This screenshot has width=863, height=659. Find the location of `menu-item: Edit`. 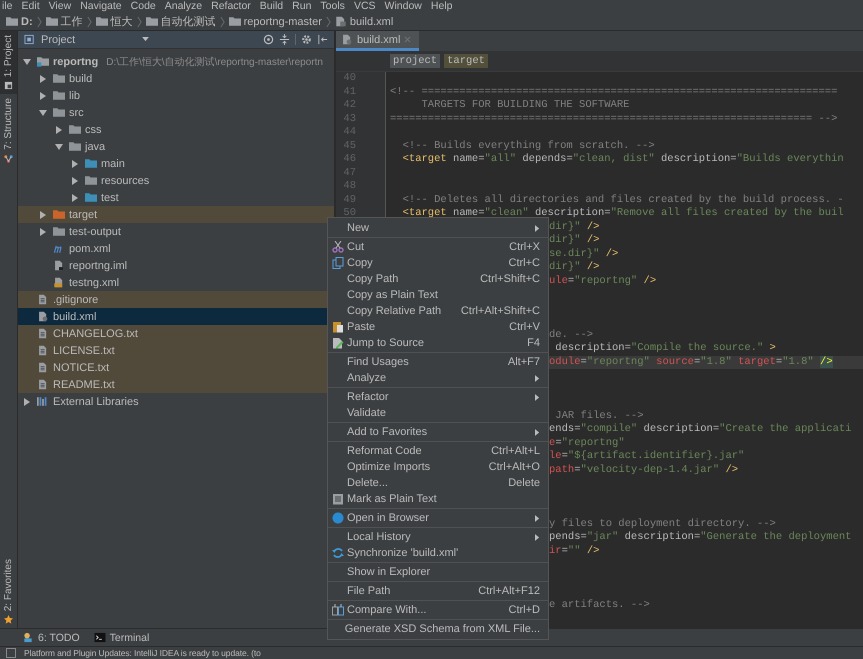

menu-item: Edit is located at coordinates (31, 6).